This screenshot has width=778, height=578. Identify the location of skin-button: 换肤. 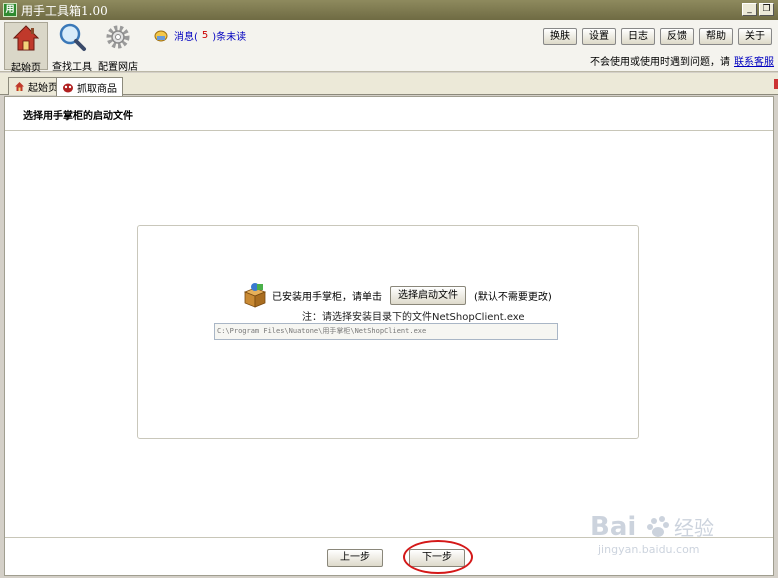
(560, 36).